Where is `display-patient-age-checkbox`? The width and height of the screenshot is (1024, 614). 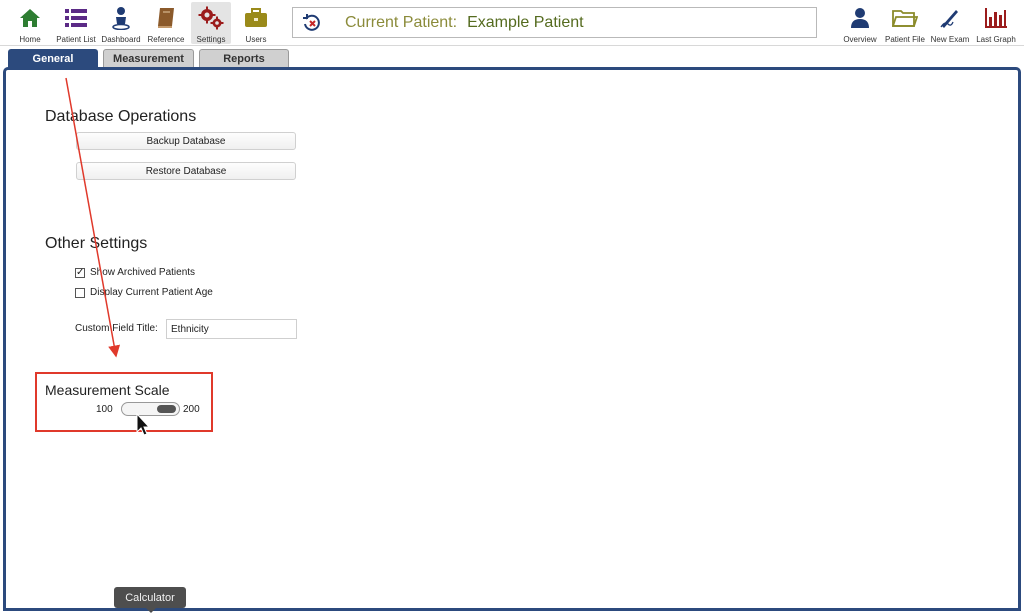 display-patient-age-checkbox is located at coordinates (80, 292).